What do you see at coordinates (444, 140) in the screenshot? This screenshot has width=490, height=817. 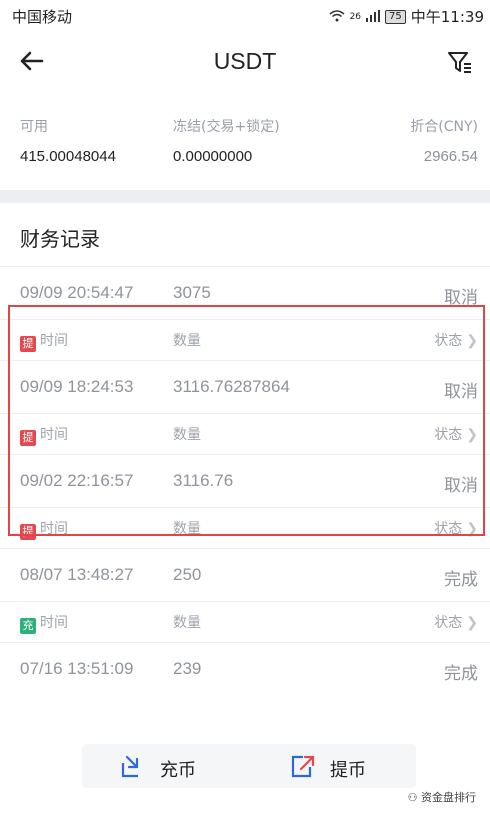 I see `cny-balance: 折合(CNY) 2966.54` at bounding box center [444, 140].